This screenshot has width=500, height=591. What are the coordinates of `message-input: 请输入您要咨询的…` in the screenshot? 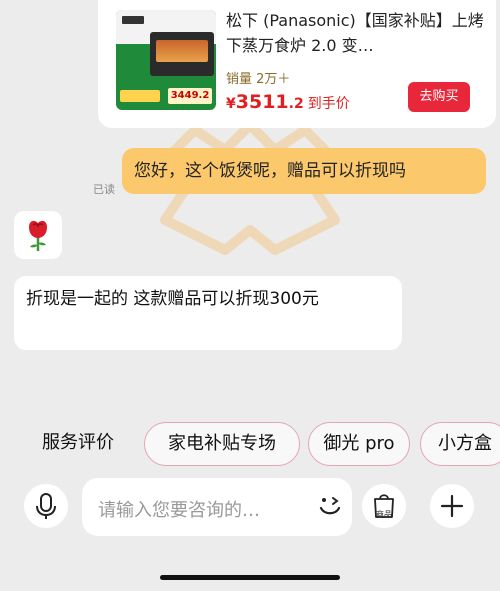 It's located at (217, 507).